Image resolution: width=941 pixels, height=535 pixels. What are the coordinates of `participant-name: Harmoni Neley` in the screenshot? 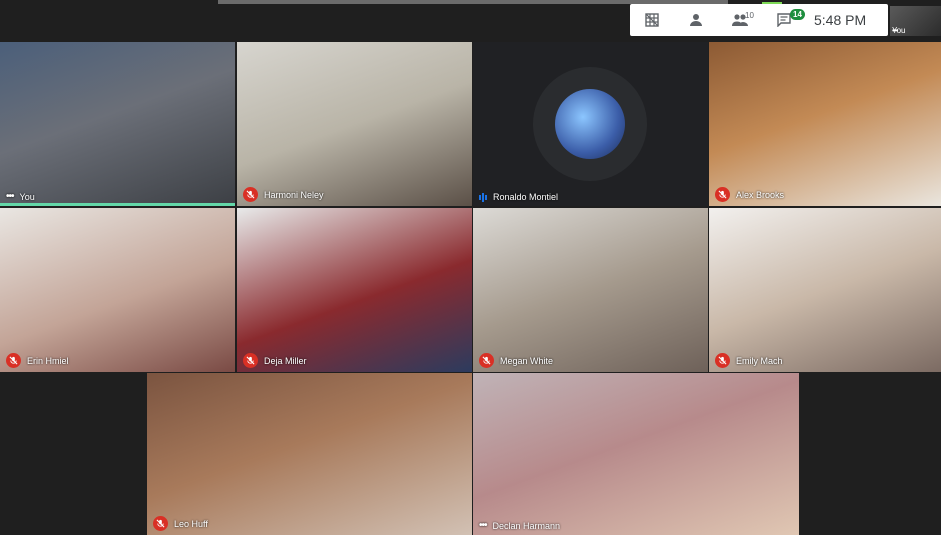 It's located at (294, 194).